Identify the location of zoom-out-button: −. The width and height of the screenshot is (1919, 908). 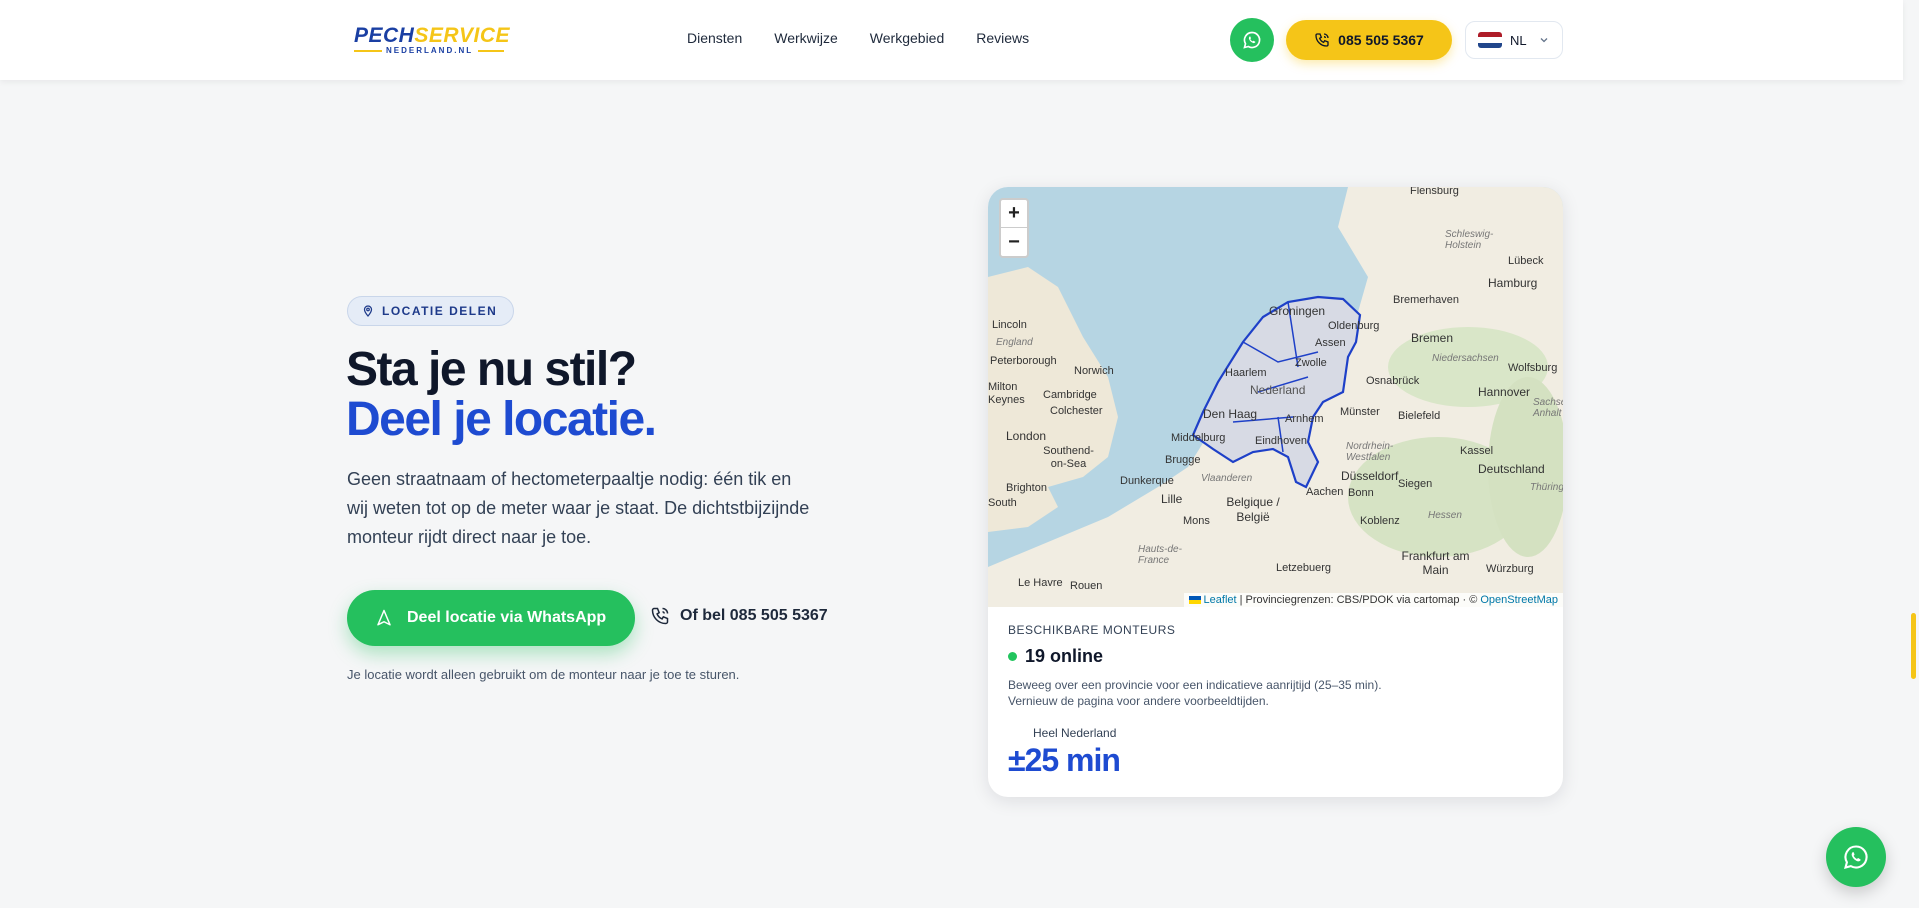
(1014, 242).